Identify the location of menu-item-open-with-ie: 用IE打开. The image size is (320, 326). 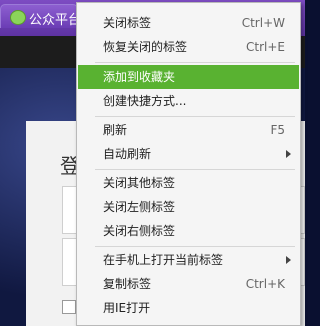
(188, 308).